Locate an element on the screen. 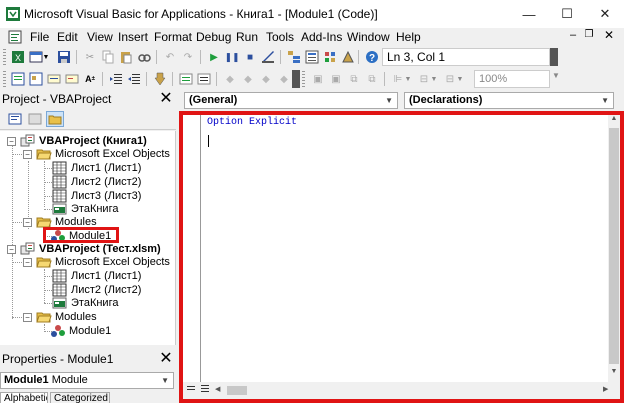 This screenshot has height=403, width=624. tab-categorized: Categorized is located at coordinates (80, 397).